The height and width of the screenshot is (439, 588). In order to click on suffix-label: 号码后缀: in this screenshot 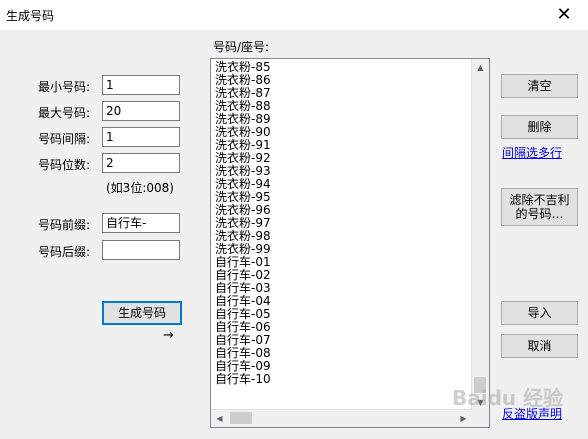, I will do `click(64, 252)`.